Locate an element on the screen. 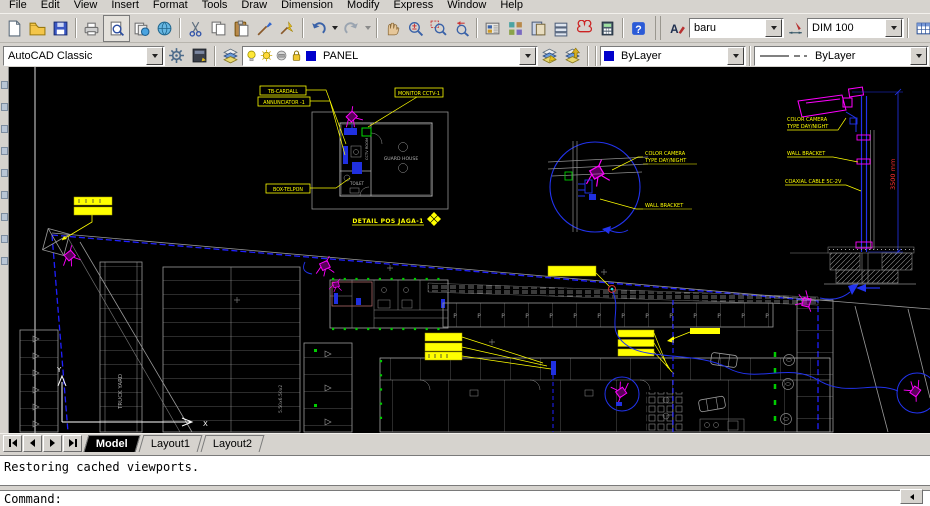 The image size is (930, 506). linetype-value: ByLayer is located at coordinates (835, 55).